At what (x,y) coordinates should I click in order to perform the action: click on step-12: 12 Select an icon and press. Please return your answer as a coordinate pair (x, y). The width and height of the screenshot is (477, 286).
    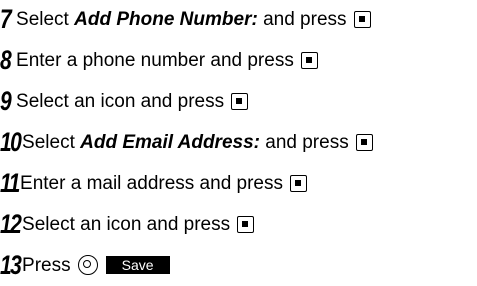
    Looking at the image, I should click on (127, 224).